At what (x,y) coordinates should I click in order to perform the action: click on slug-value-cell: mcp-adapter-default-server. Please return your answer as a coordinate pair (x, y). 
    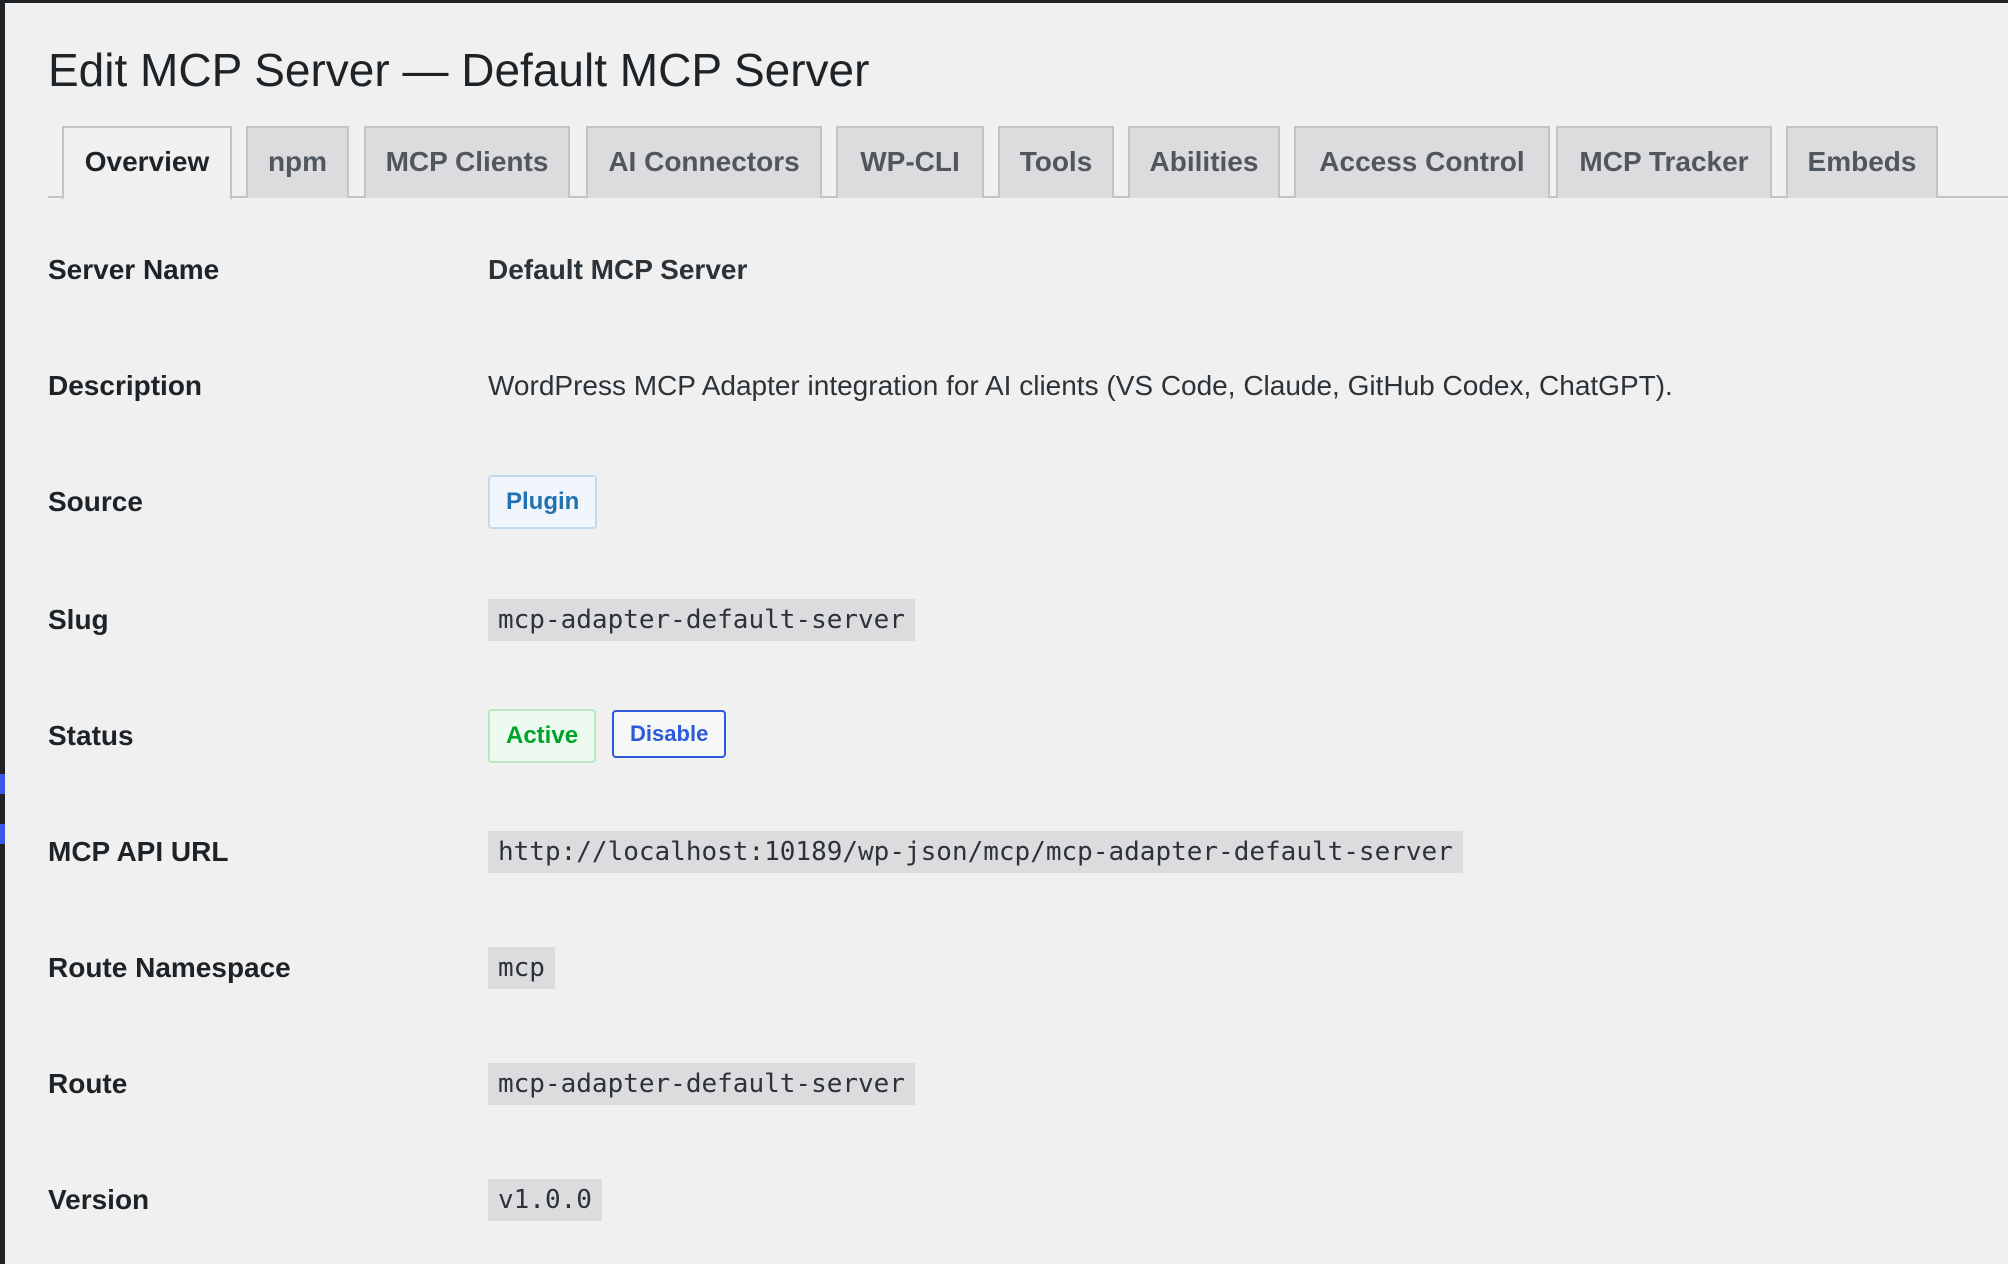
    Looking at the image, I should click on (701, 620).